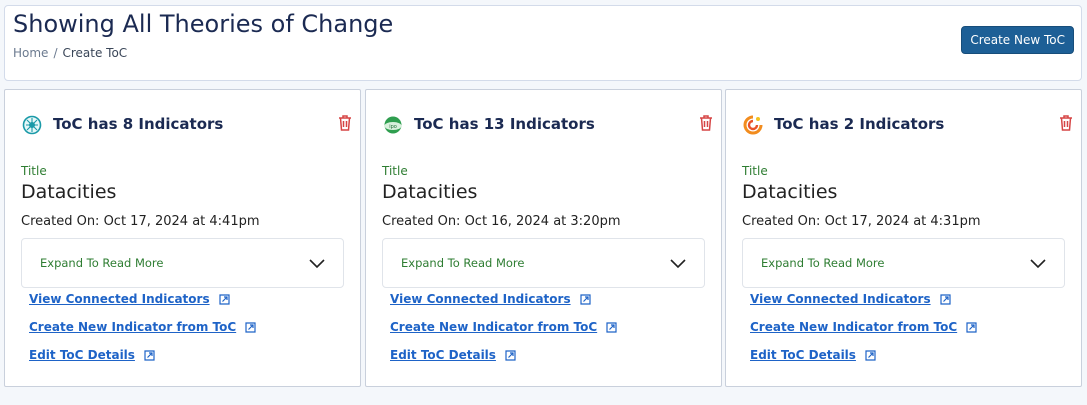 The image size is (1087, 405). I want to click on breadcrumb: Home / Create ToC, so click(70, 53).